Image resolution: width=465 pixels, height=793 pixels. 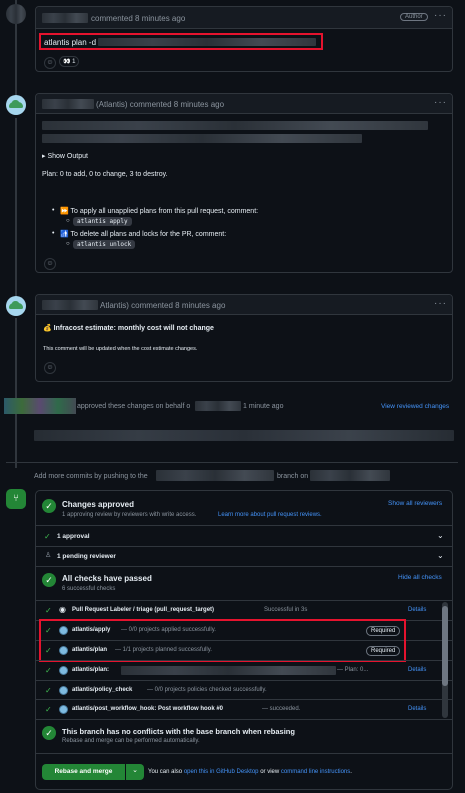 I want to click on hide-all-checks-link: Hide all checks, so click(x=420, y=577).